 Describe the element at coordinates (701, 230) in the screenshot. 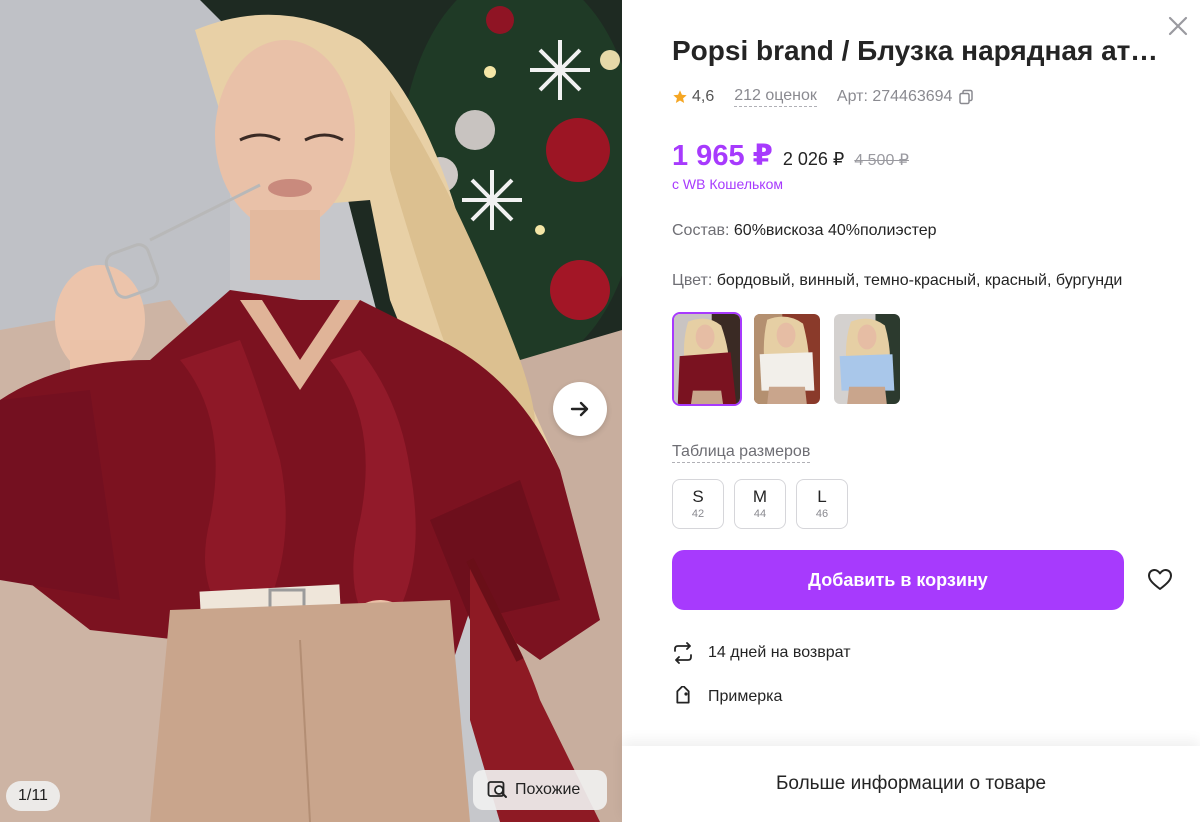

I see `composition-label: Состав:` at that location.